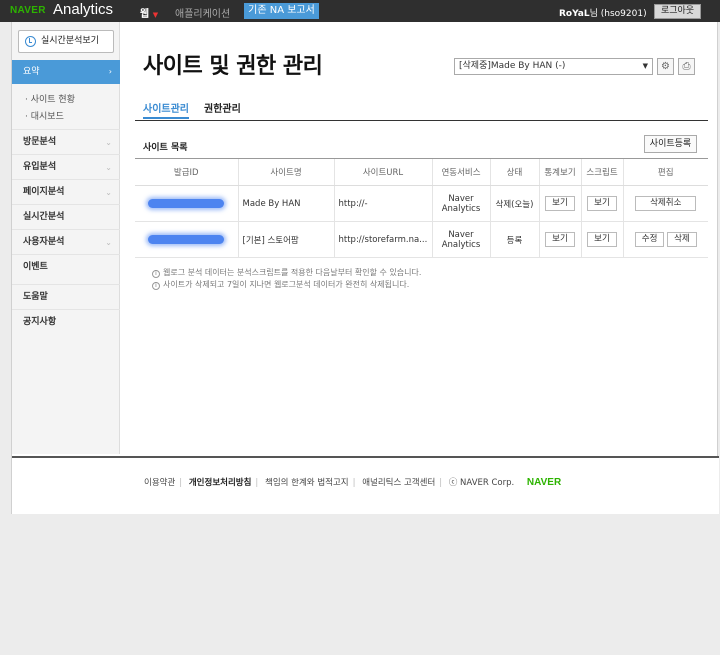  What do you see at coordinates (31, 72) in the screenshot?
I see `sidebar-item-label: 요약` at bounding box center [31, 72].